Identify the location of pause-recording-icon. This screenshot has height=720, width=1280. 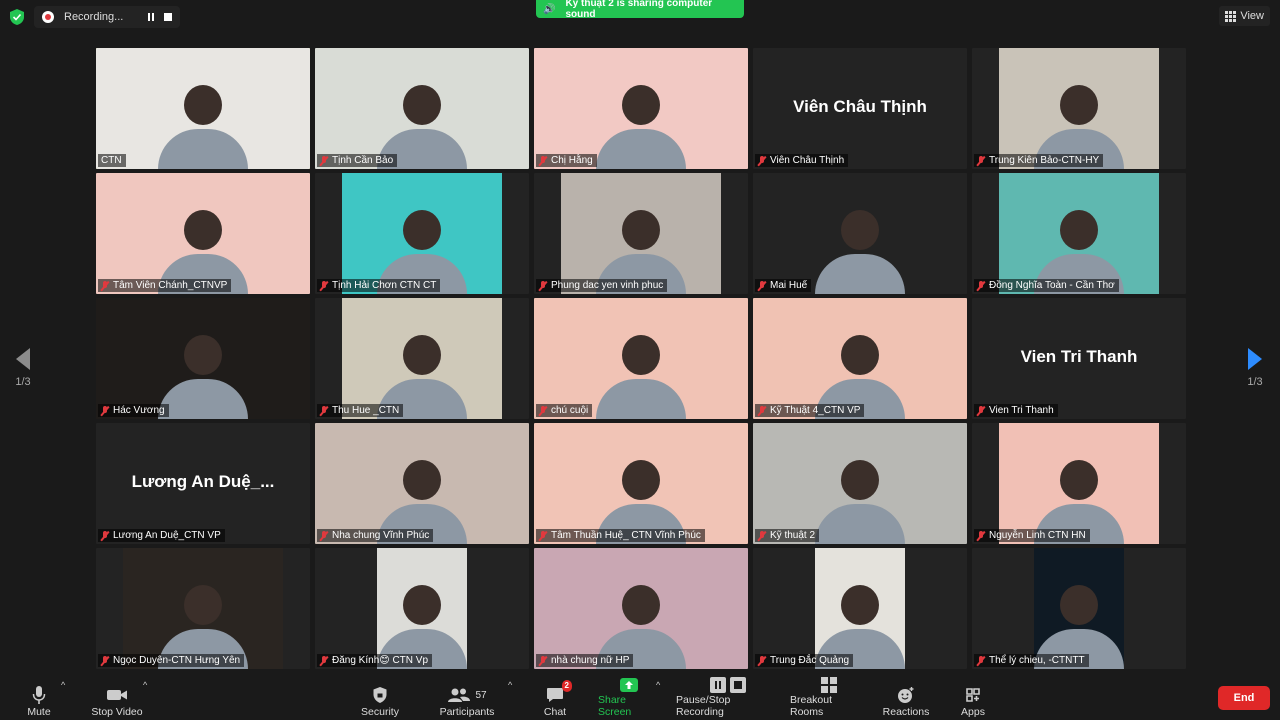
(151, 17).